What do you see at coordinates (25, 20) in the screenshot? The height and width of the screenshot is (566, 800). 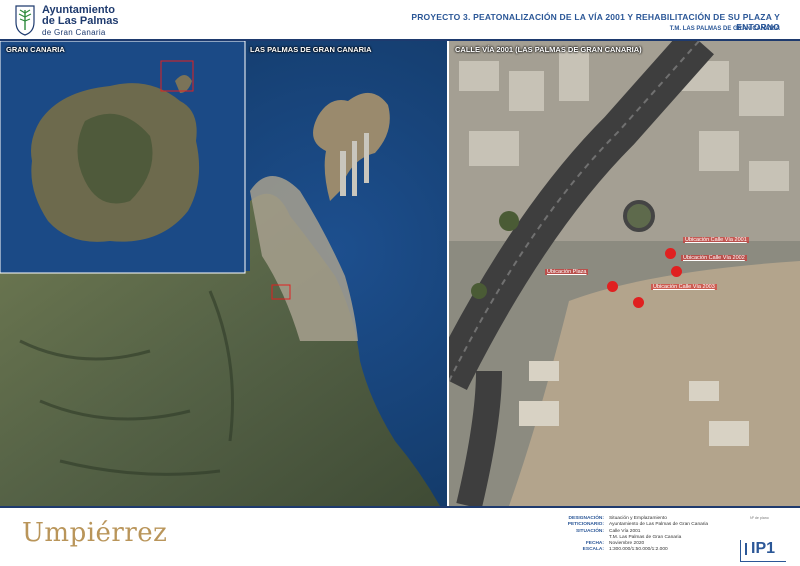 I see `municipal-crest-icon` at bounding box center [25, 20].